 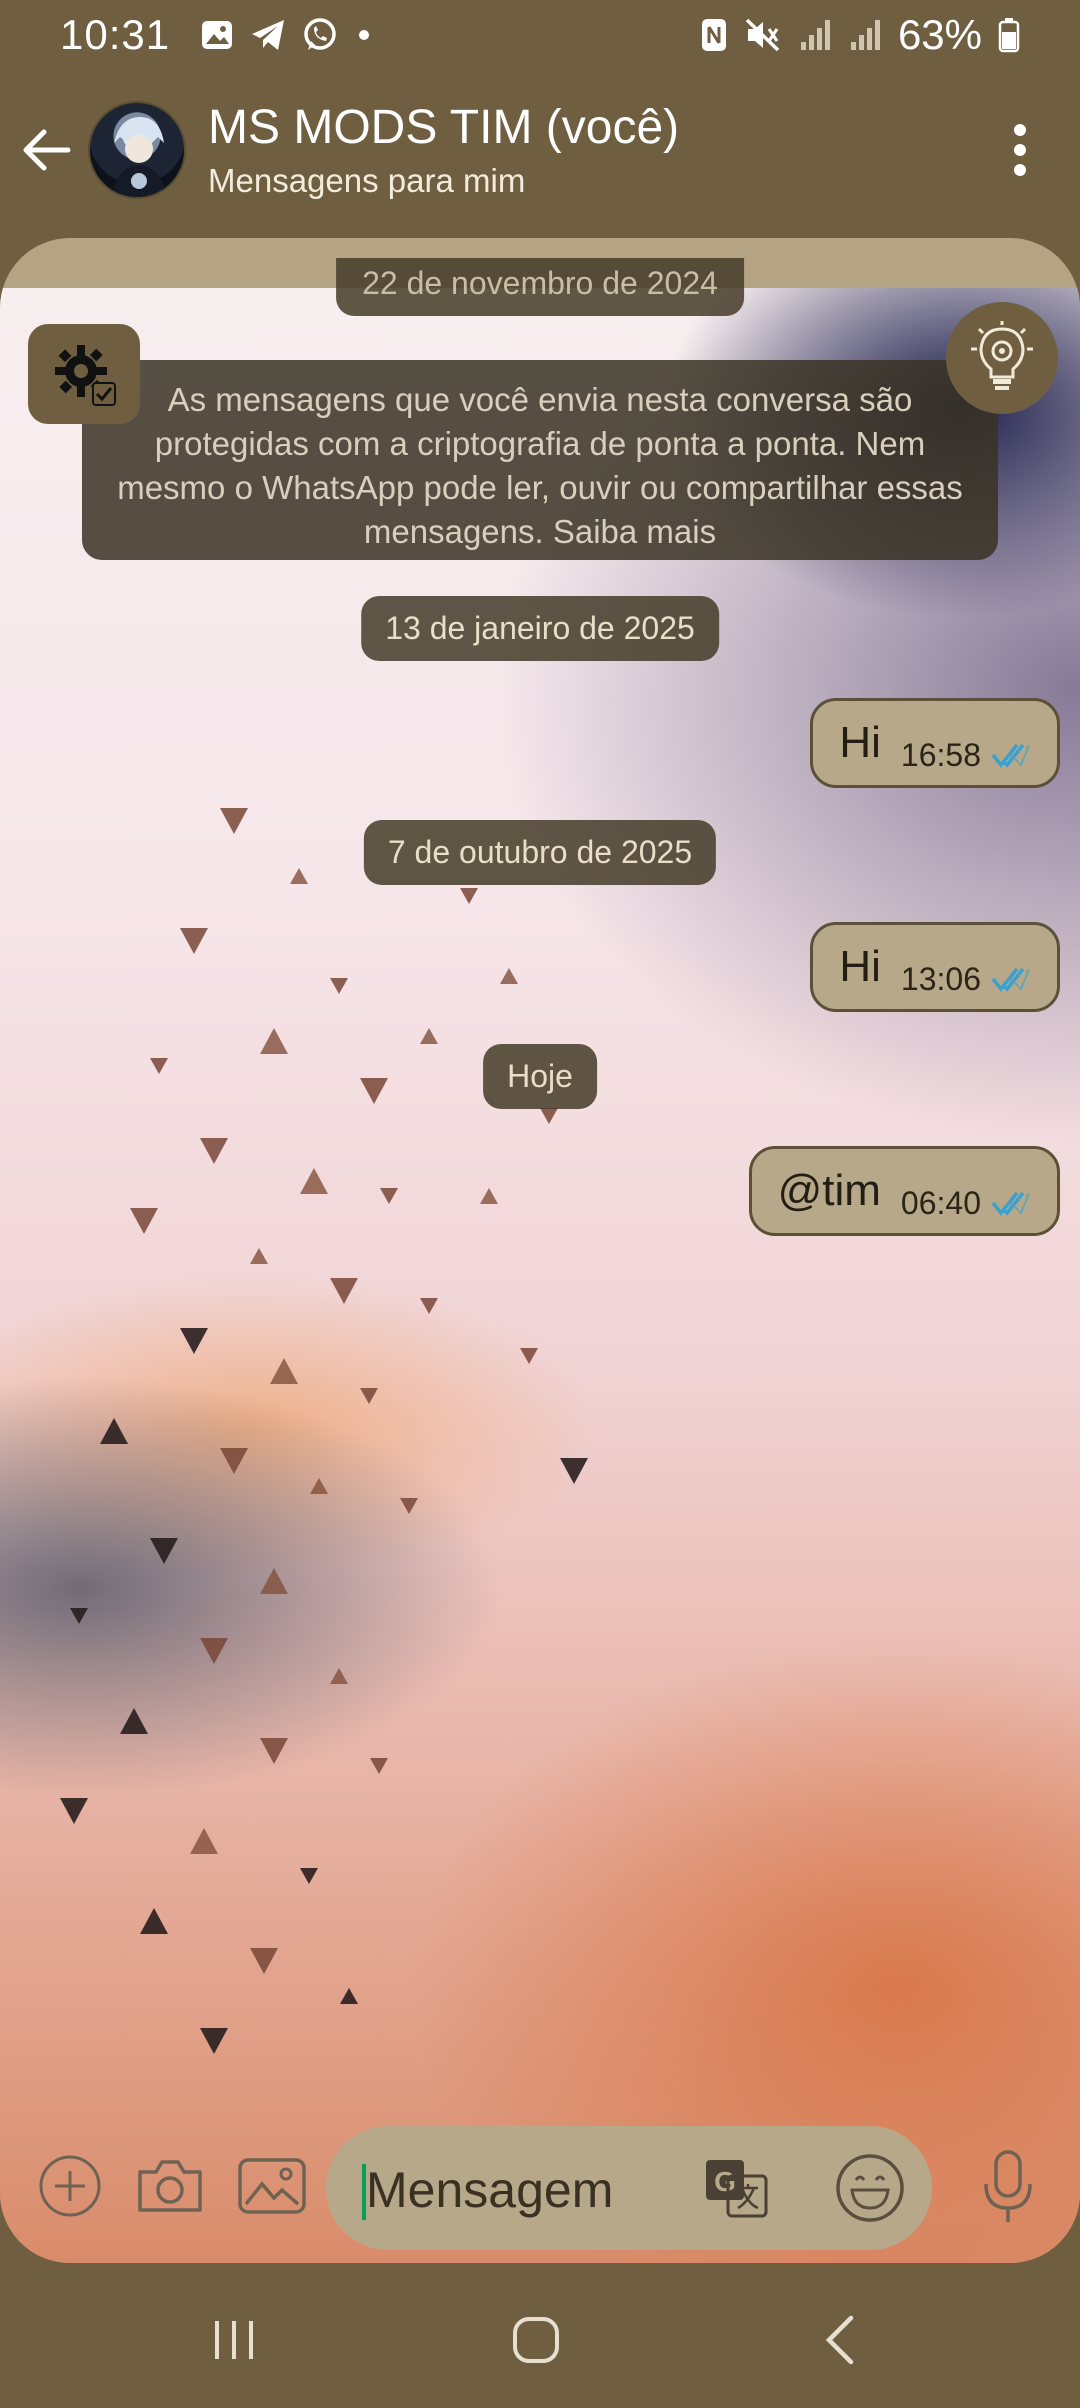 What do you see at coordinates (829, 1190) in the screenshot?
I see `message-text: @tim` at bounding box center [829, 1190].